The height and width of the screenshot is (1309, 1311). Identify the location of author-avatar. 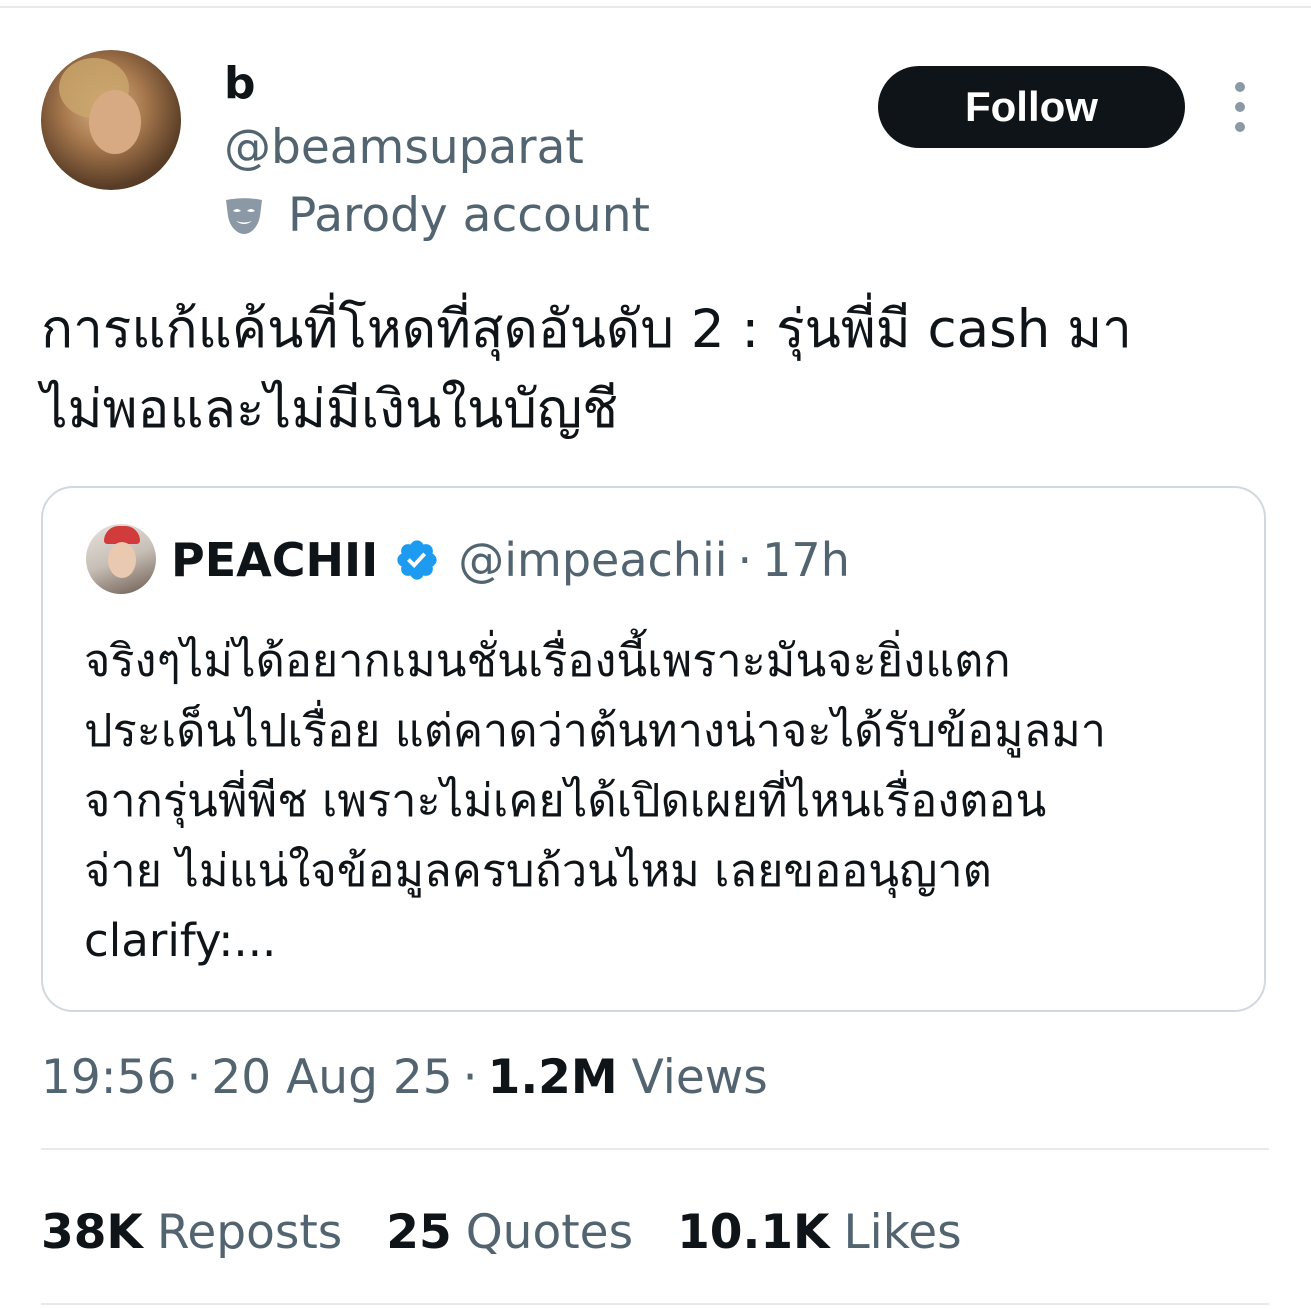
(111, 120).